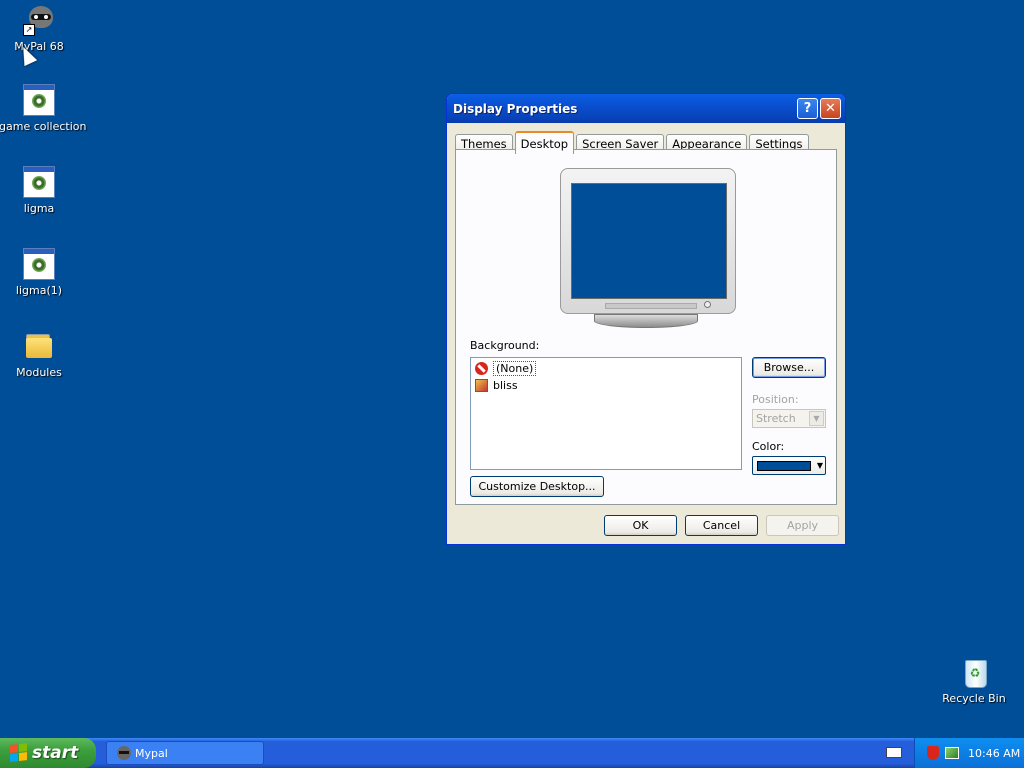 The image size is (1024, 768). Describe the element at coordinates (505, 345) in the screenshot. I see `background-label: Background:` at that location.